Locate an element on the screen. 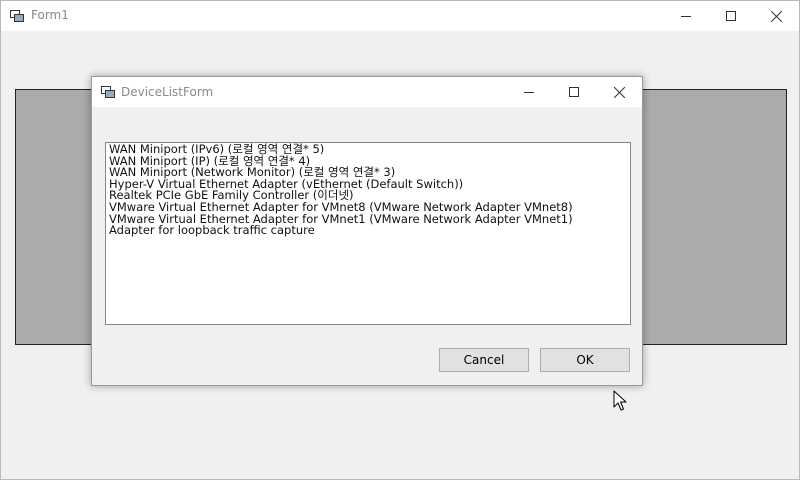 The width and height of the screenshot is (800, 480). dialog-close-button is located at coordinates (619, 92).